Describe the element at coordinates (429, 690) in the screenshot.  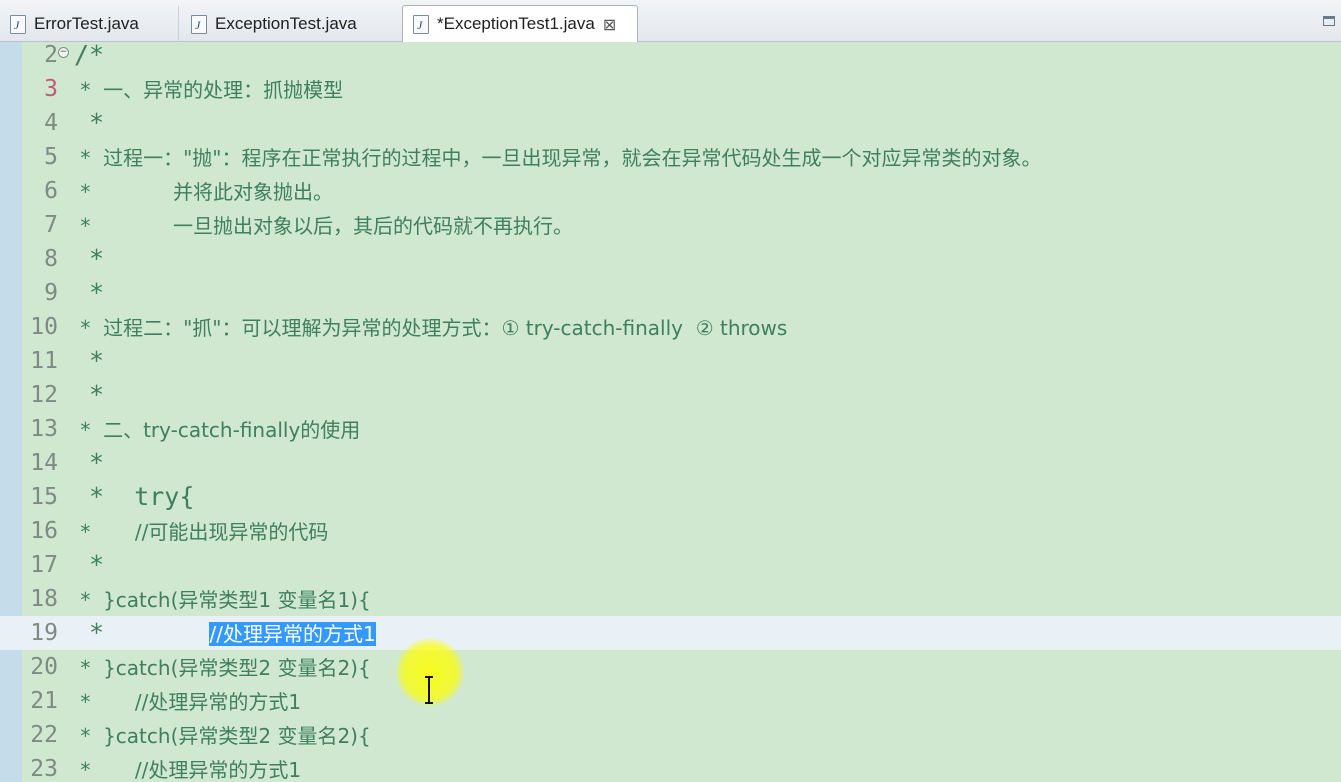
I see `text-cursor-icon` at that location.